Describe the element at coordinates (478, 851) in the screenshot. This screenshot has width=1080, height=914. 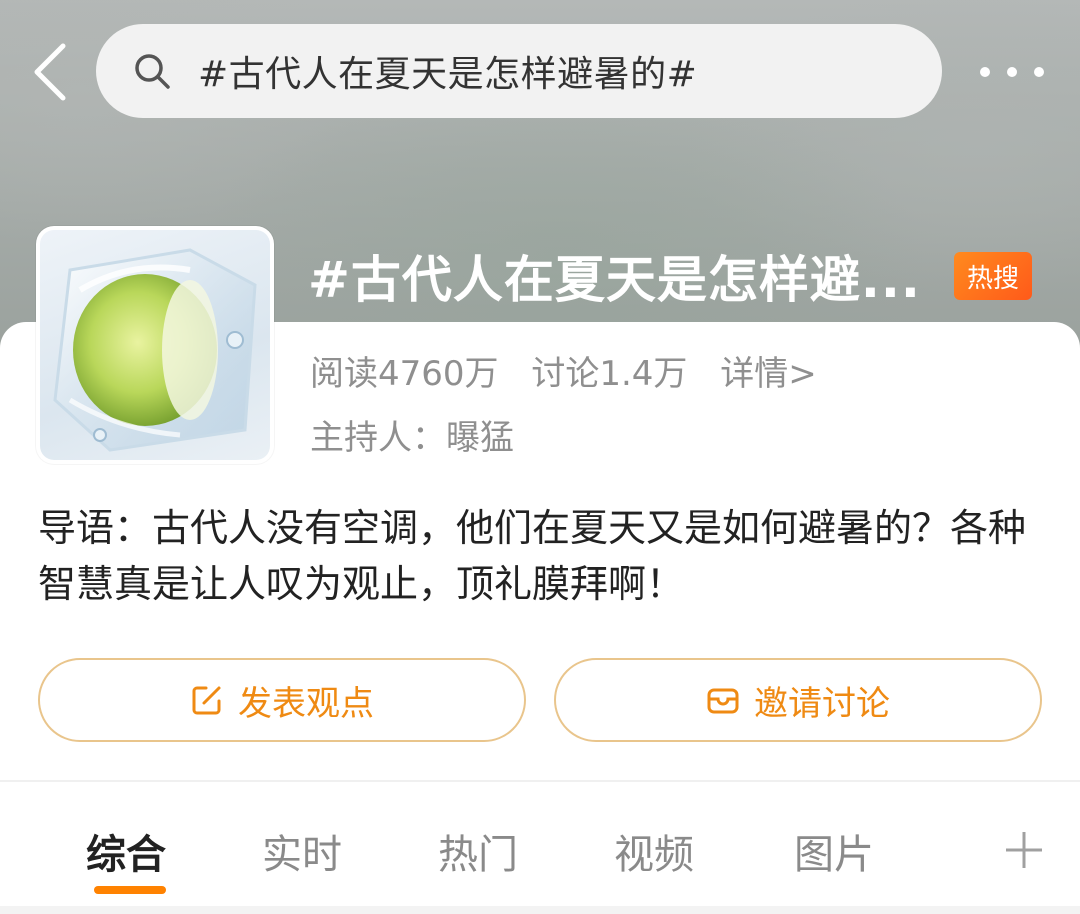
I see `tab-hot: 热门` at that location.